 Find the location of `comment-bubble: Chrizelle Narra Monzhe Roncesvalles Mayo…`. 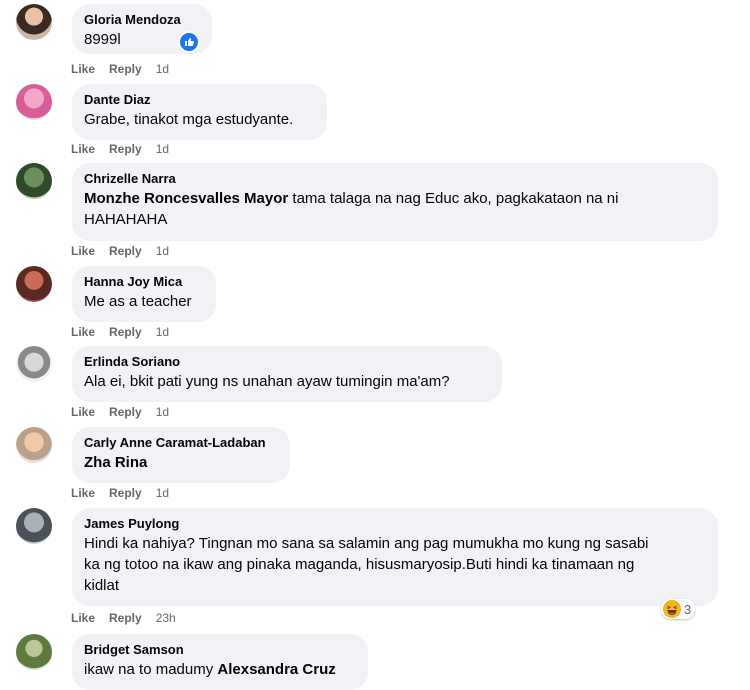

comment-bubble: Chrizelle Narra Monzhe Roncesvalles Mayo… is located at coordinates (395, 202).